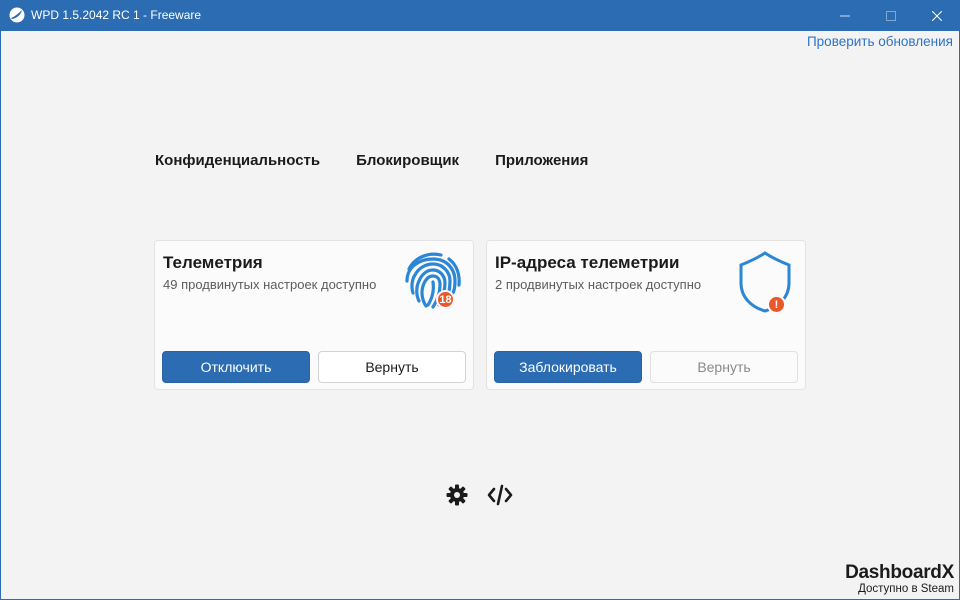 This screenshot has height=600, width=960. What do you see at coordinates (724, 367) in the screenshot?
I see `revert-ip-button: Вернуть` at bounding box center [724, 367].